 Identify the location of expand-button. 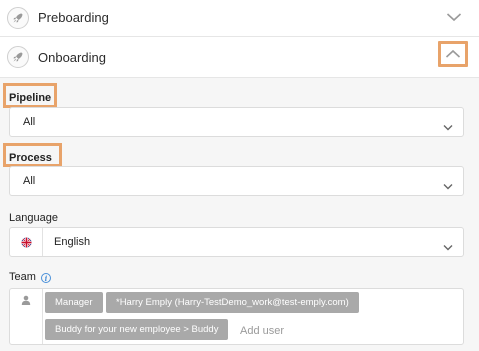
(454, 17).